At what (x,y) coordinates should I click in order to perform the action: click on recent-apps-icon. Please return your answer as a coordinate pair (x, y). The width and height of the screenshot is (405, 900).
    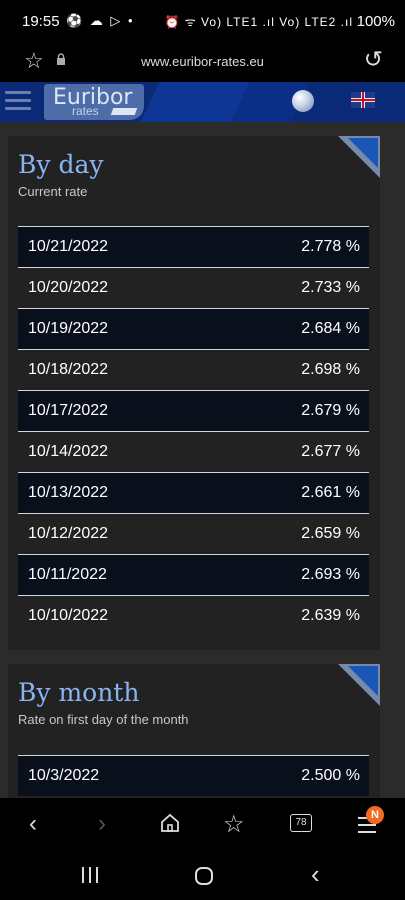
    Looking at the image, I should click on (90, 875).